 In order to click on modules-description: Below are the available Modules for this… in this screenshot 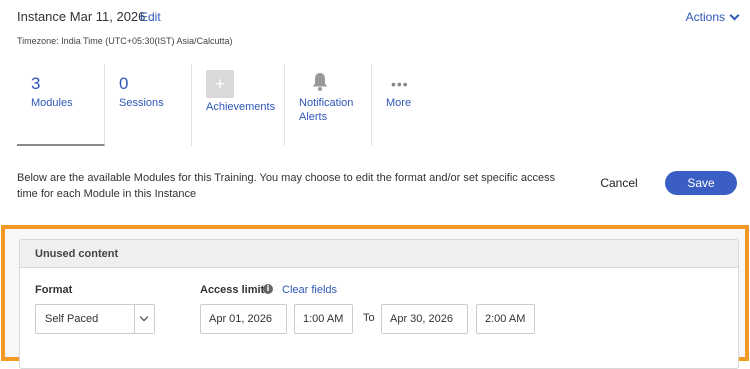, I will do `click(286, 186)`.